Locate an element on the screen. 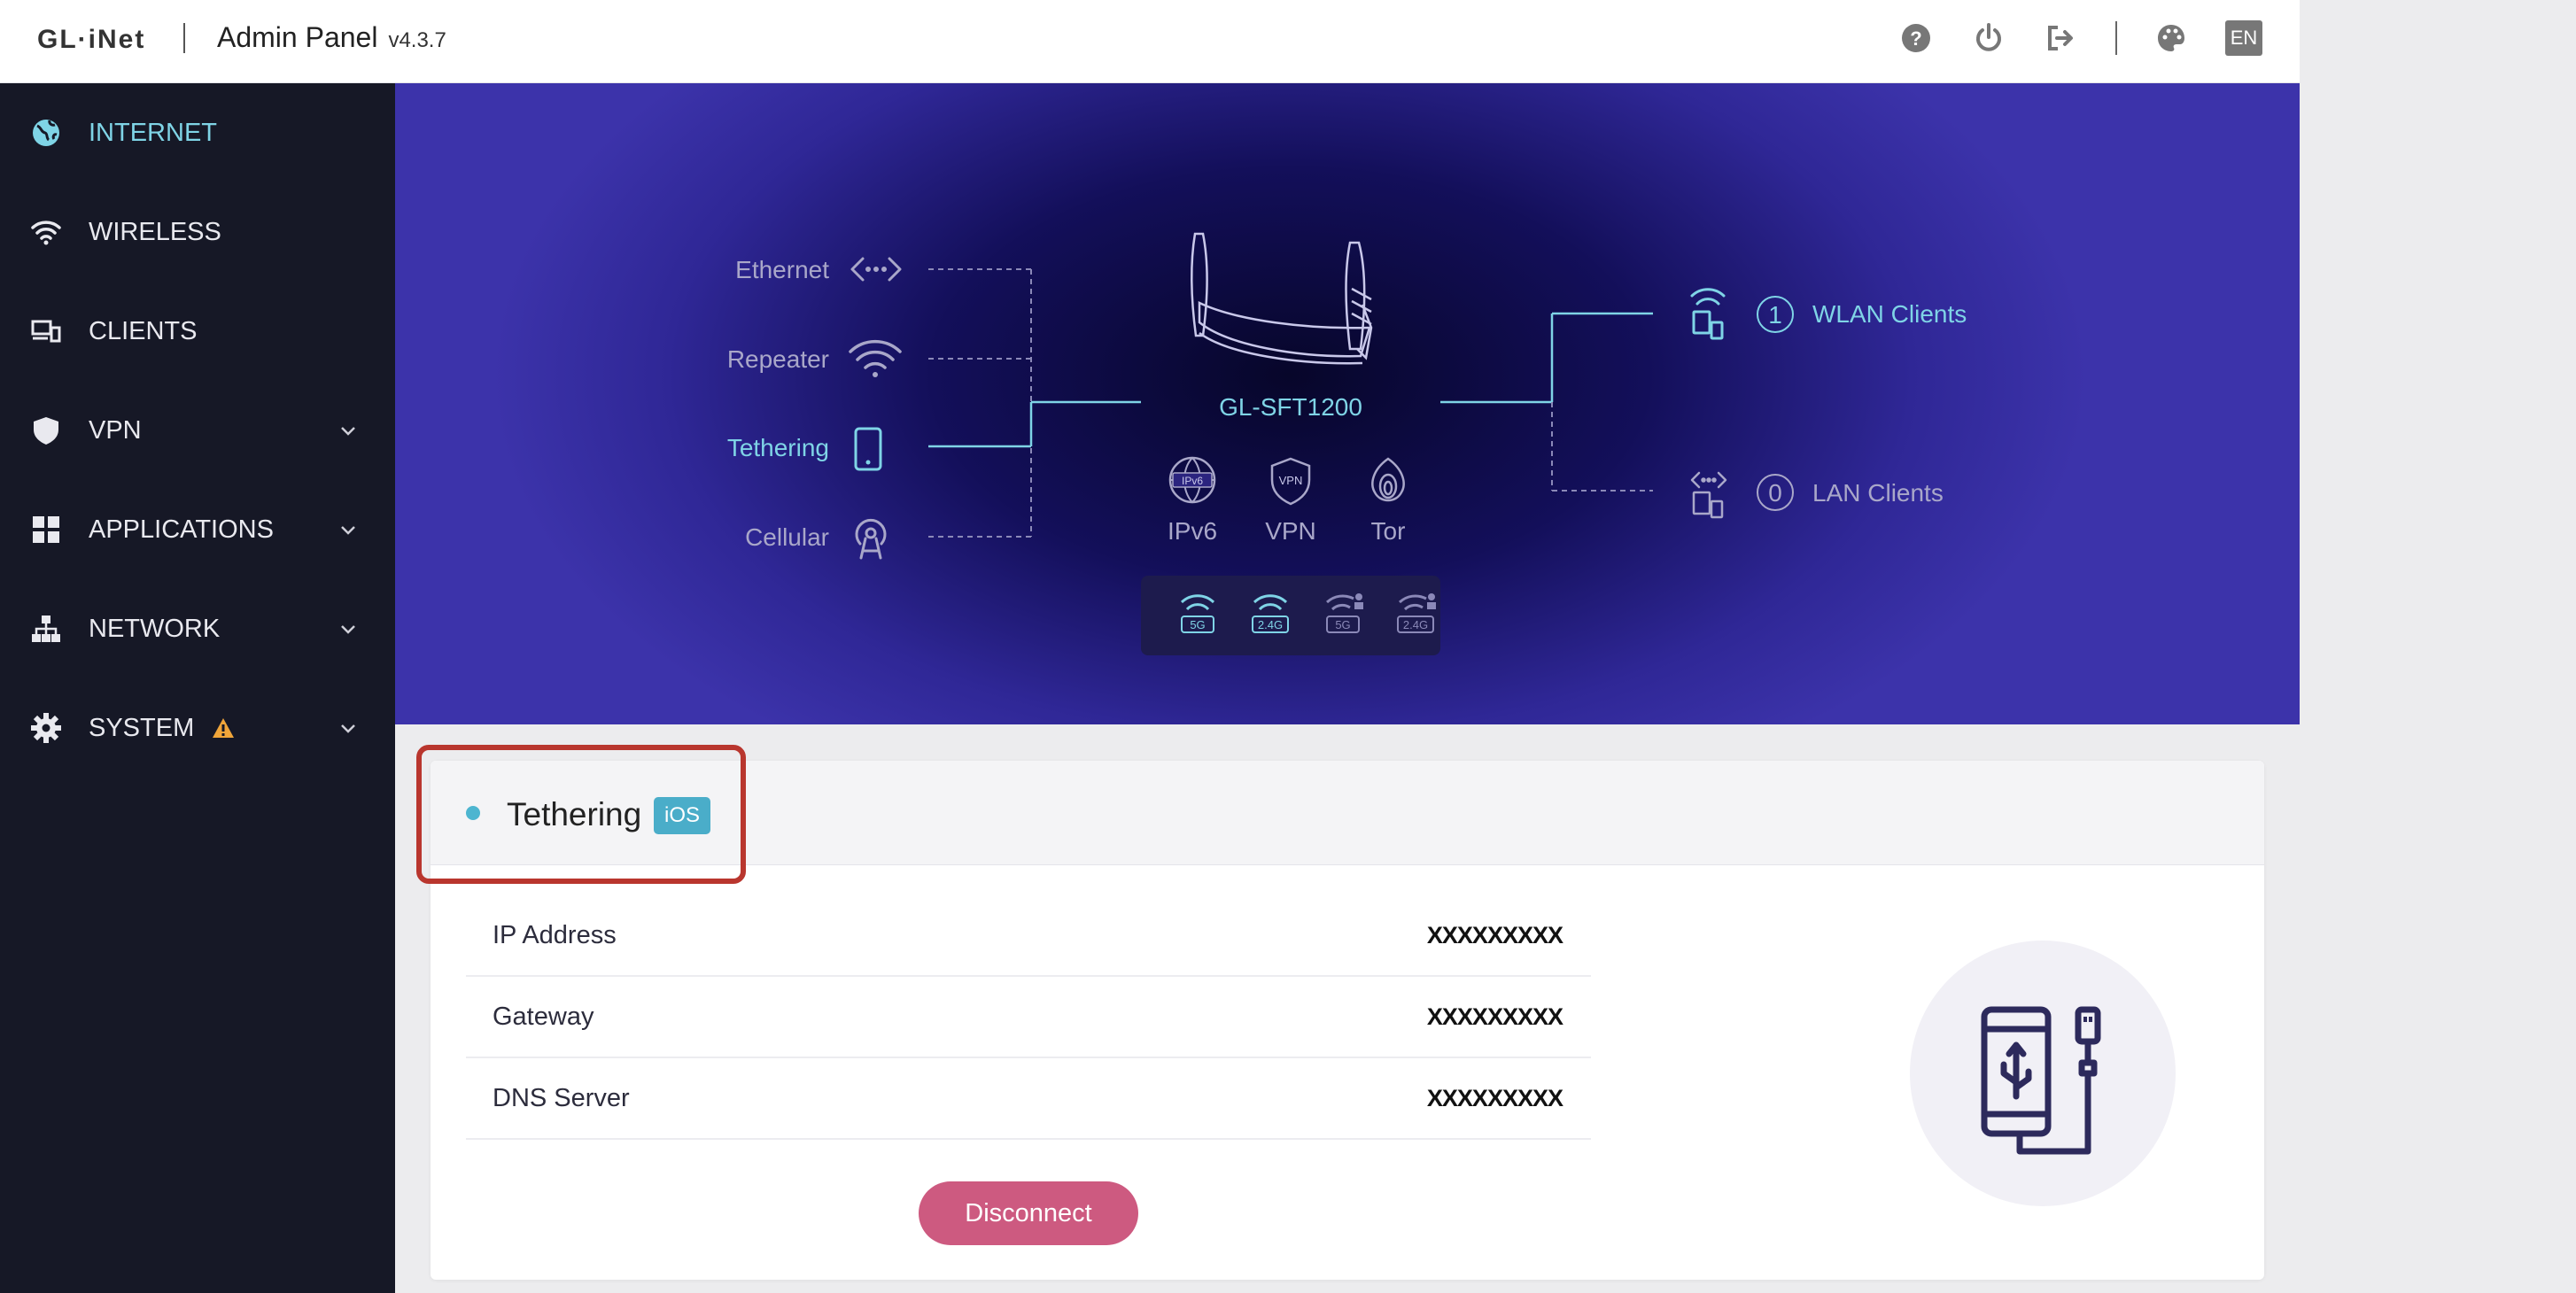  source-cellular-label: Cellular is located at coordinates (787, 537).